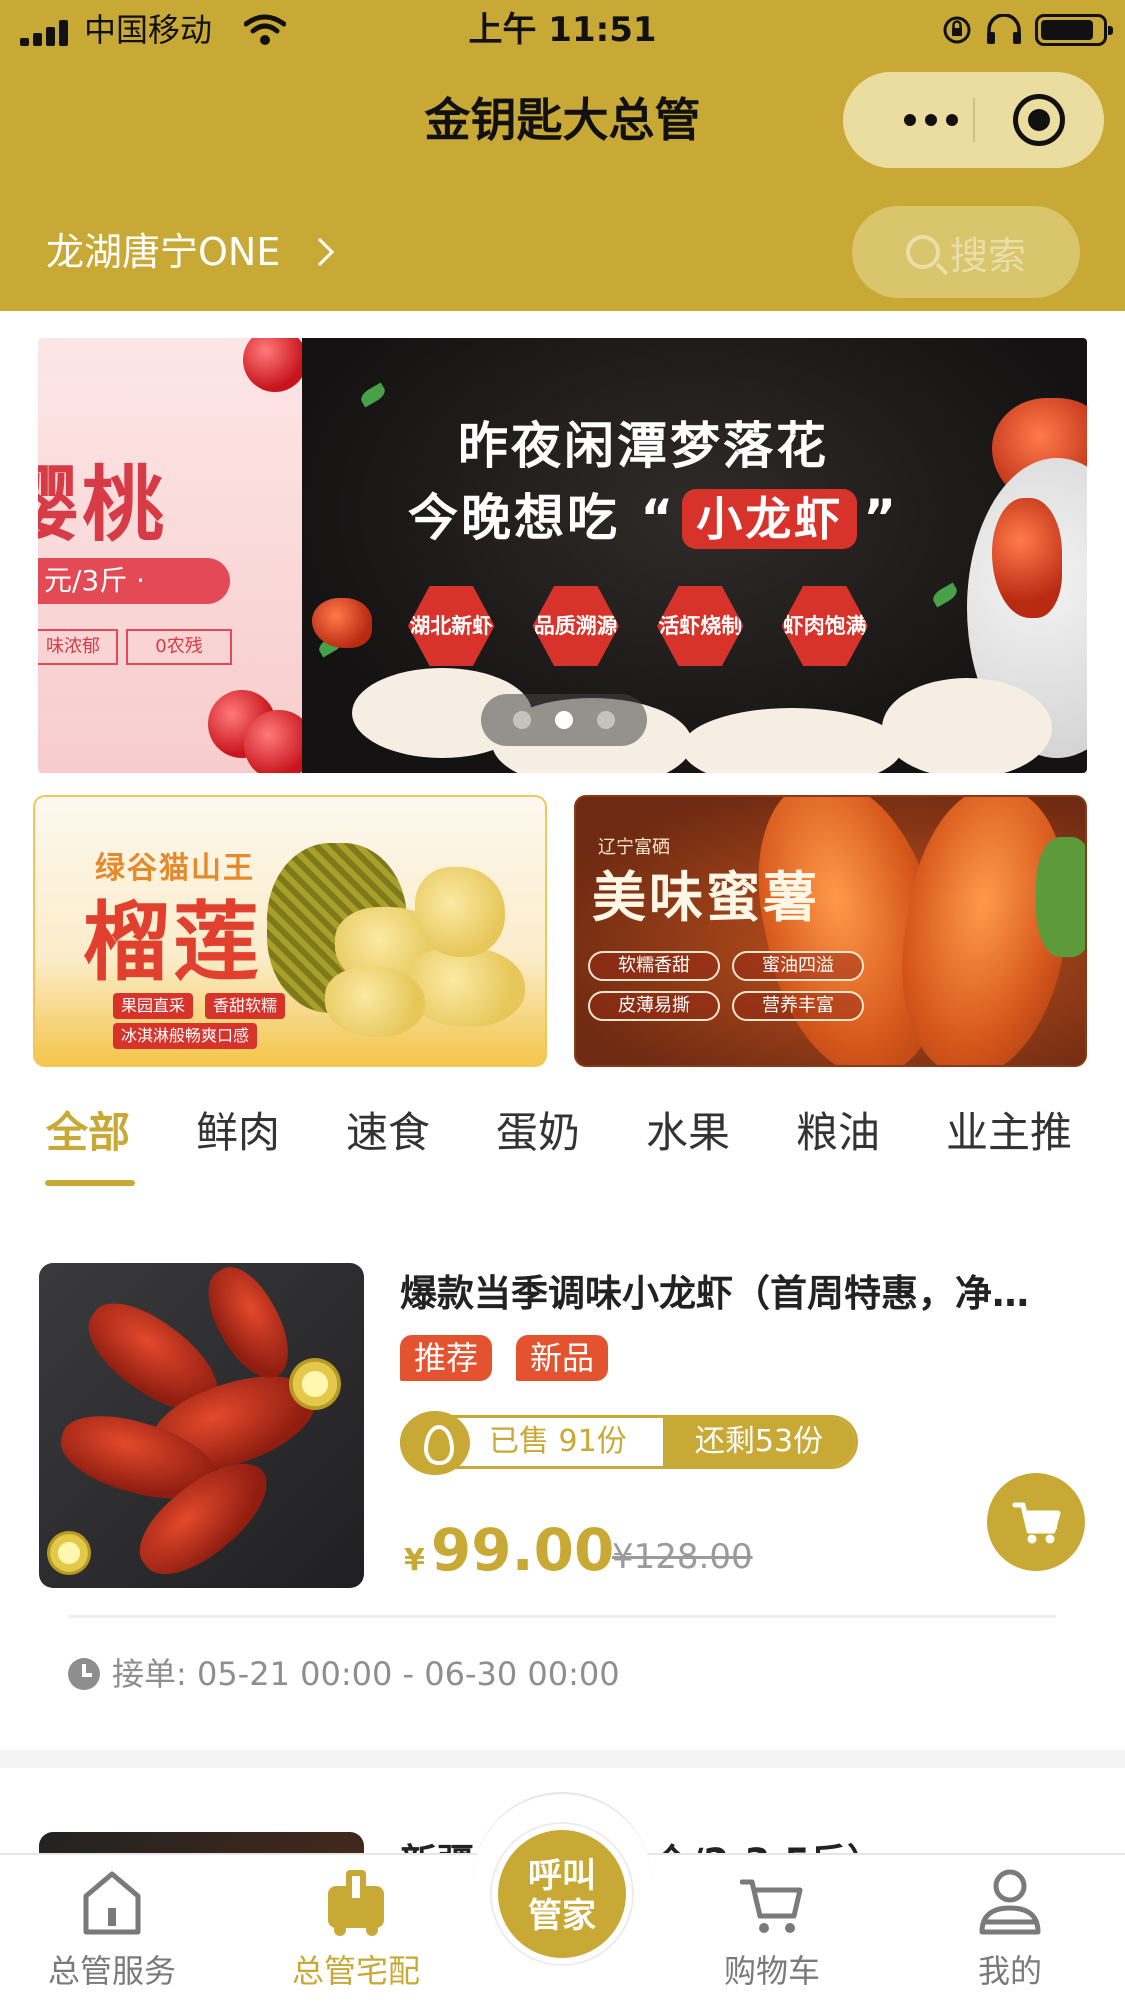 The image size is (1125, 2001). I want to click on search-button: 搜索, so click(966, 252).